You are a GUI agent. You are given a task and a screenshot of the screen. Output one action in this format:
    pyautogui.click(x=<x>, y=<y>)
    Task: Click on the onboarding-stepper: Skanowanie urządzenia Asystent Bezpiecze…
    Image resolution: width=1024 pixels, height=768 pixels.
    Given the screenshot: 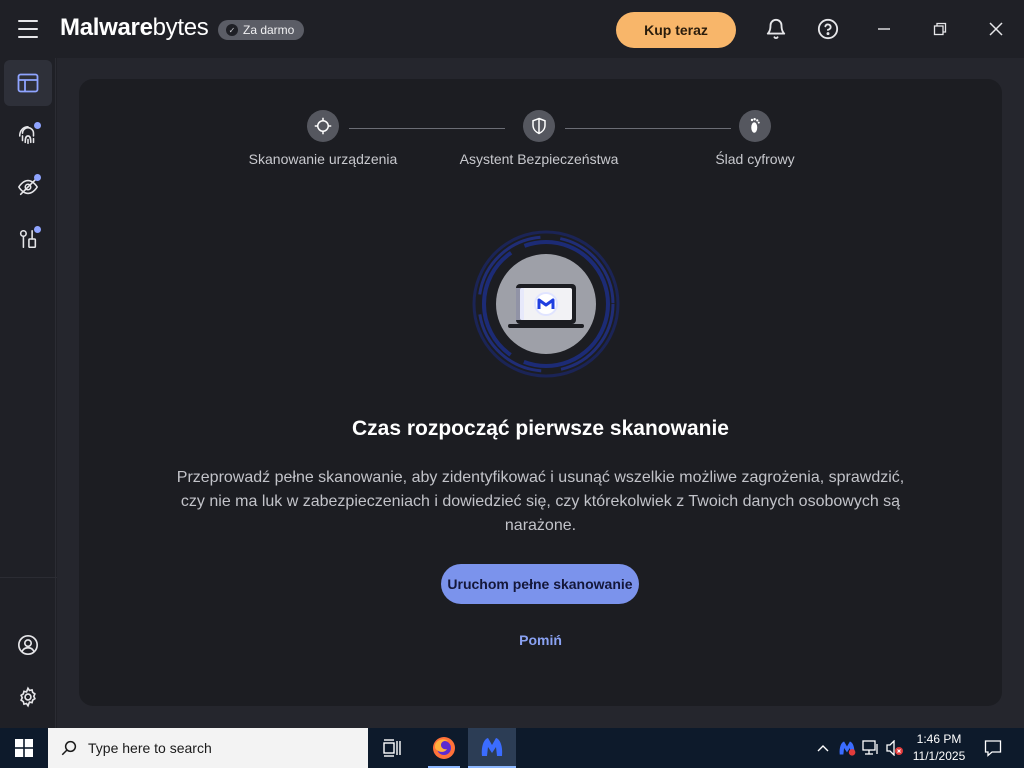 What is the action you would take?
    pyautogui.click(x=540, y=129)
    